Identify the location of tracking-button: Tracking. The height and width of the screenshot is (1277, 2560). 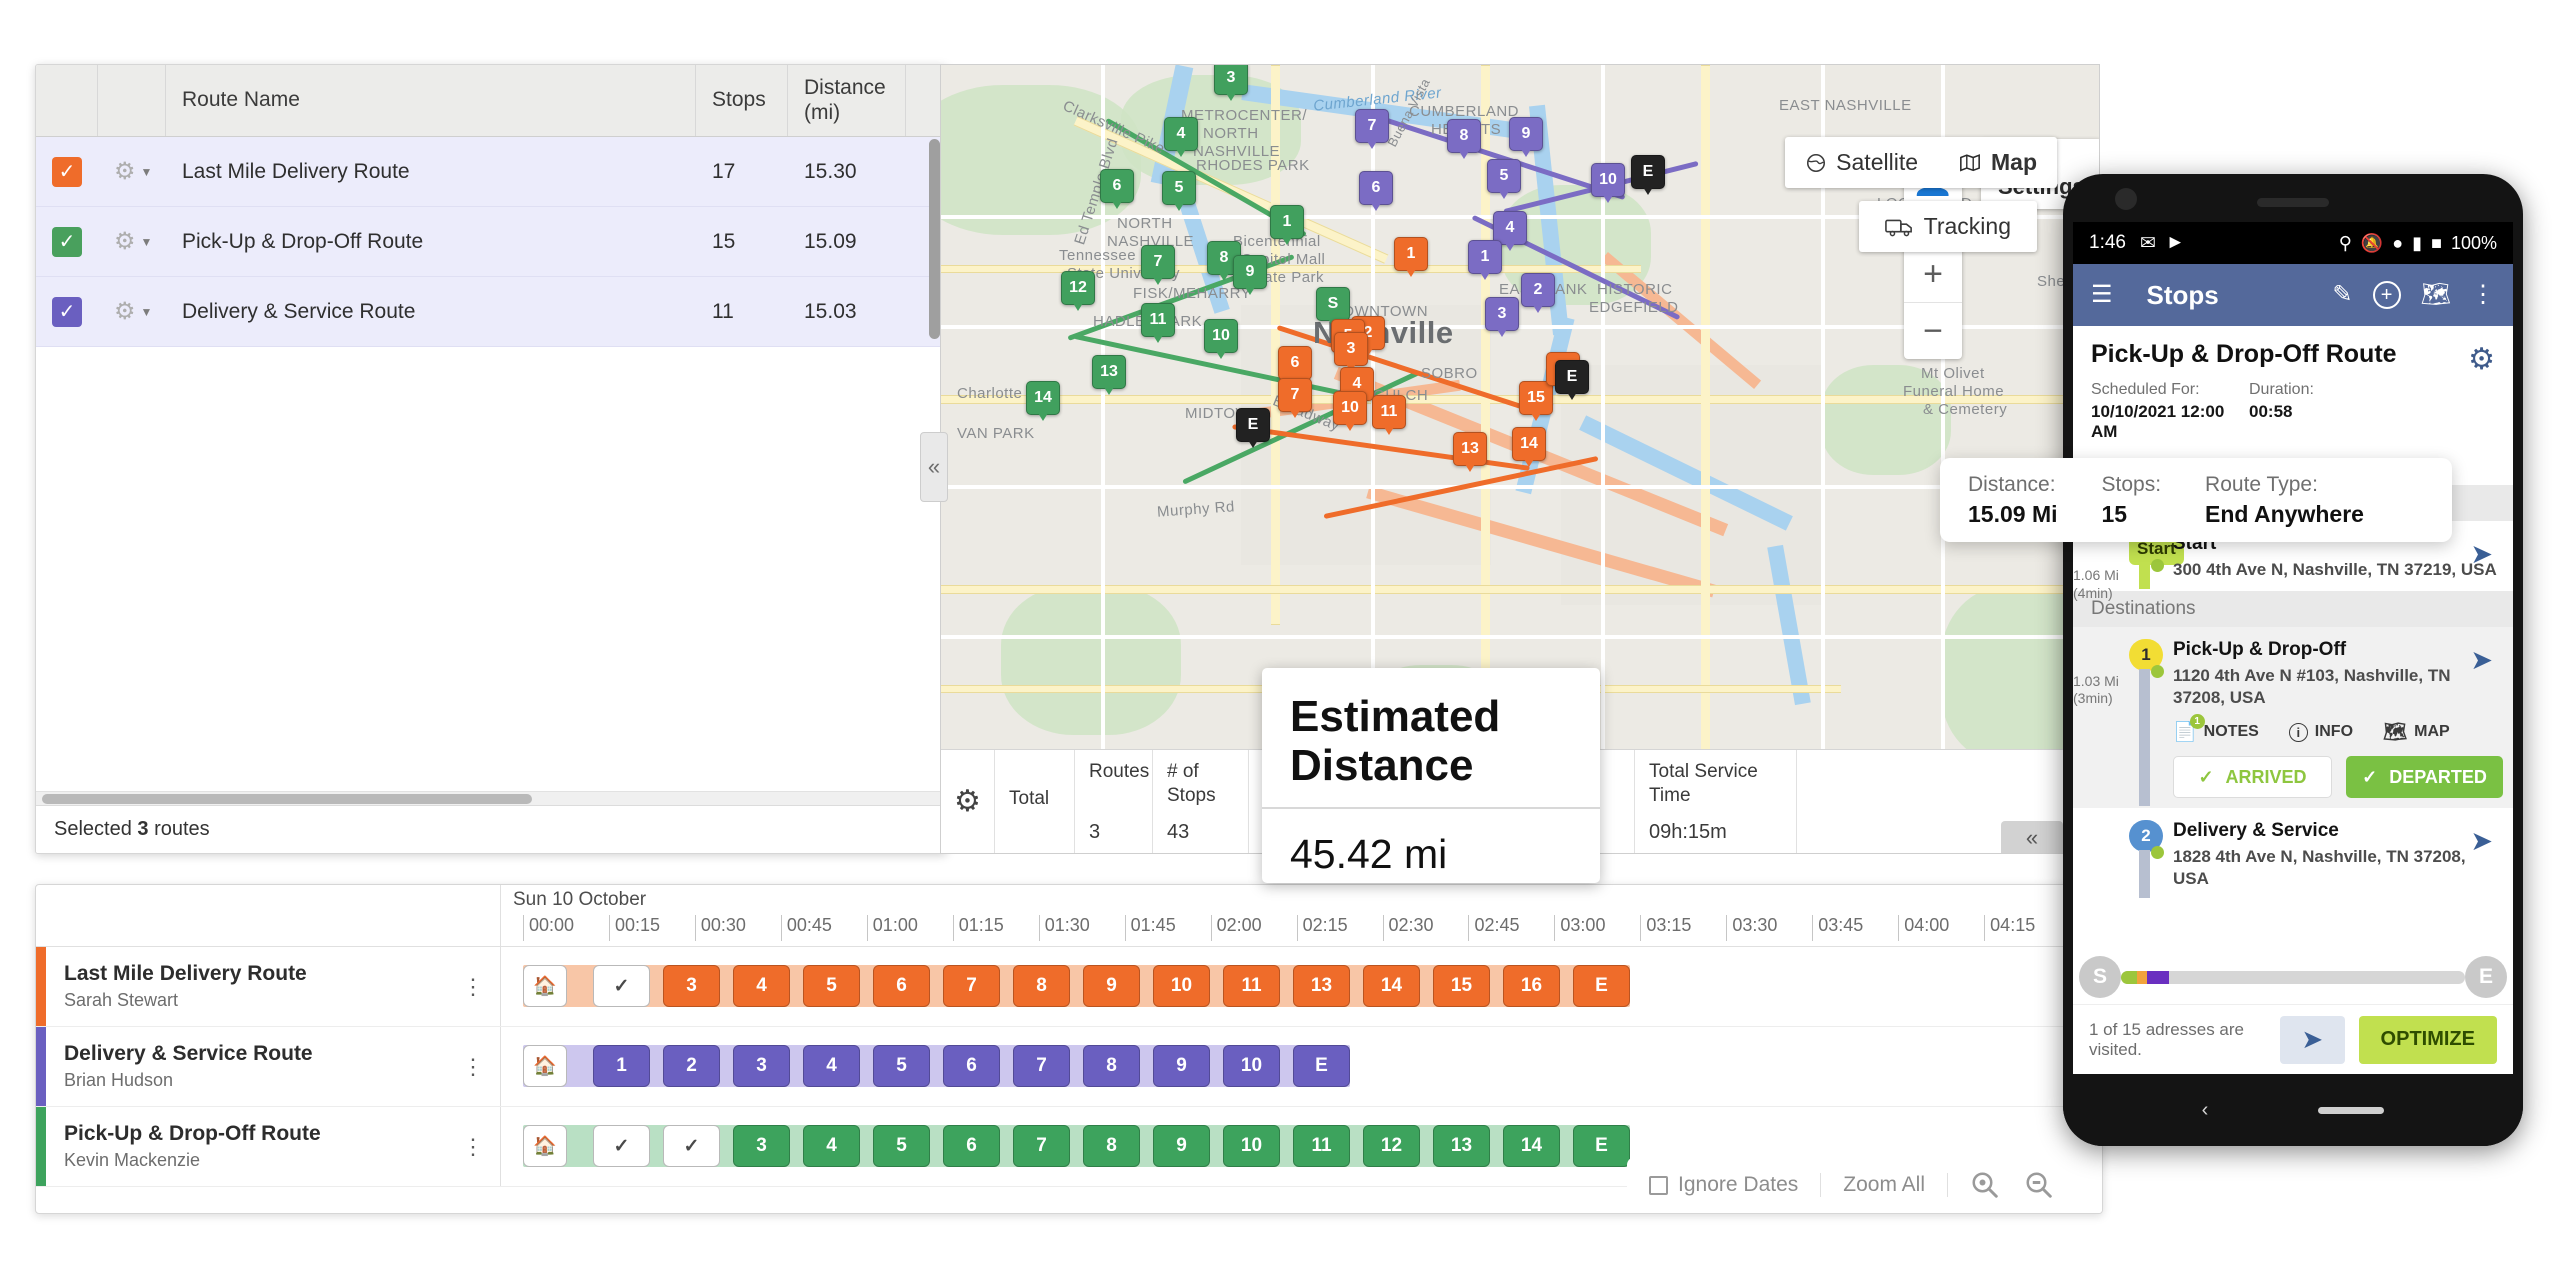
(1947, 226).